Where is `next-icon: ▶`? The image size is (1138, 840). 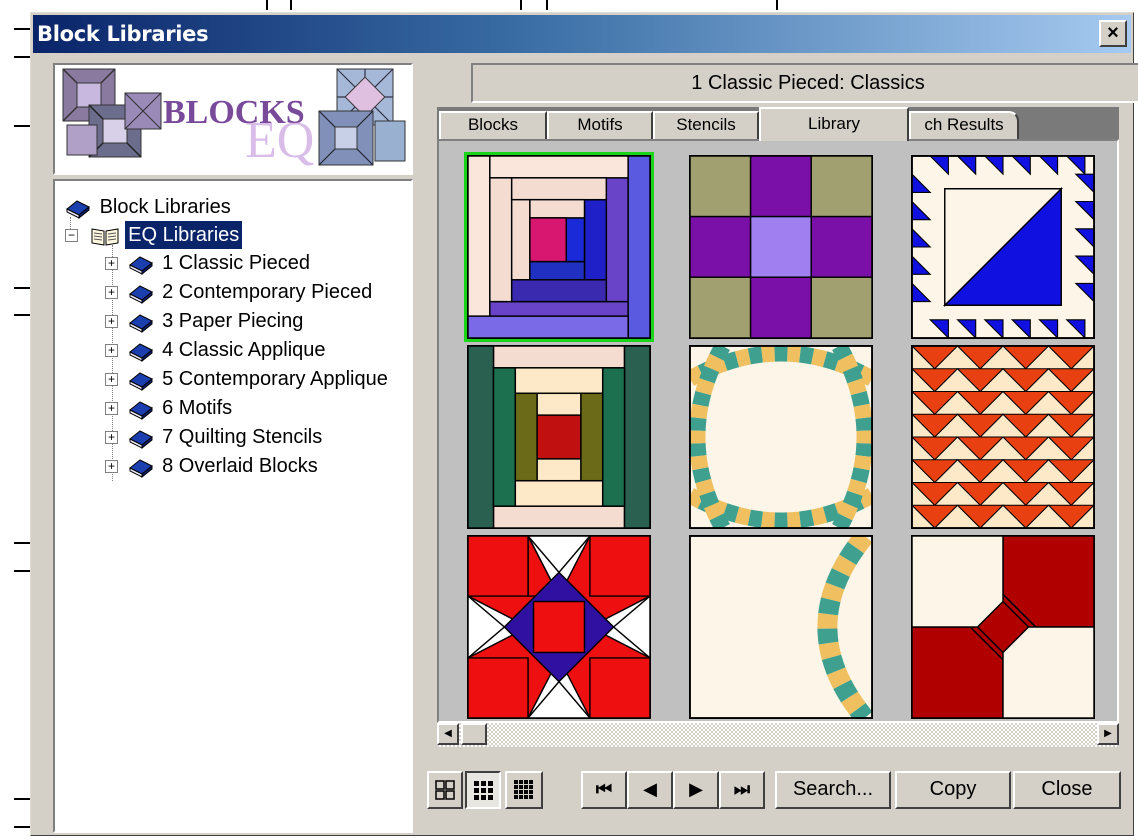
next-icon: ▶ is located at coordinates (696, 789).